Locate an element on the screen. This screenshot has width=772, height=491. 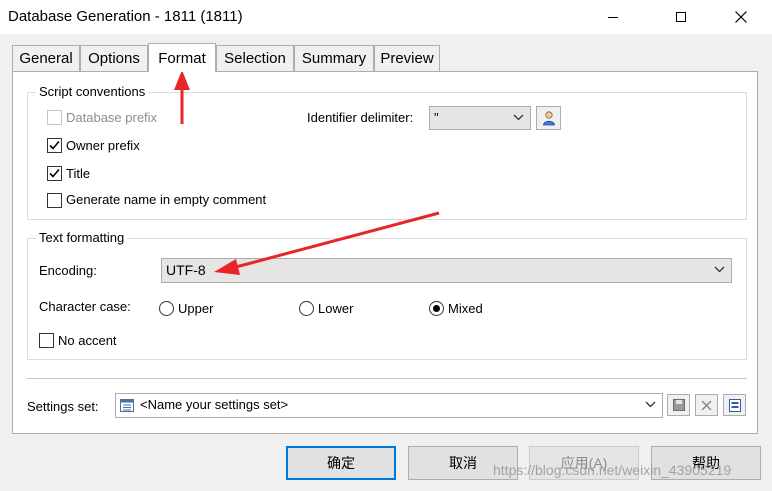
case-lower-radio is located at coordinates (306, 308).